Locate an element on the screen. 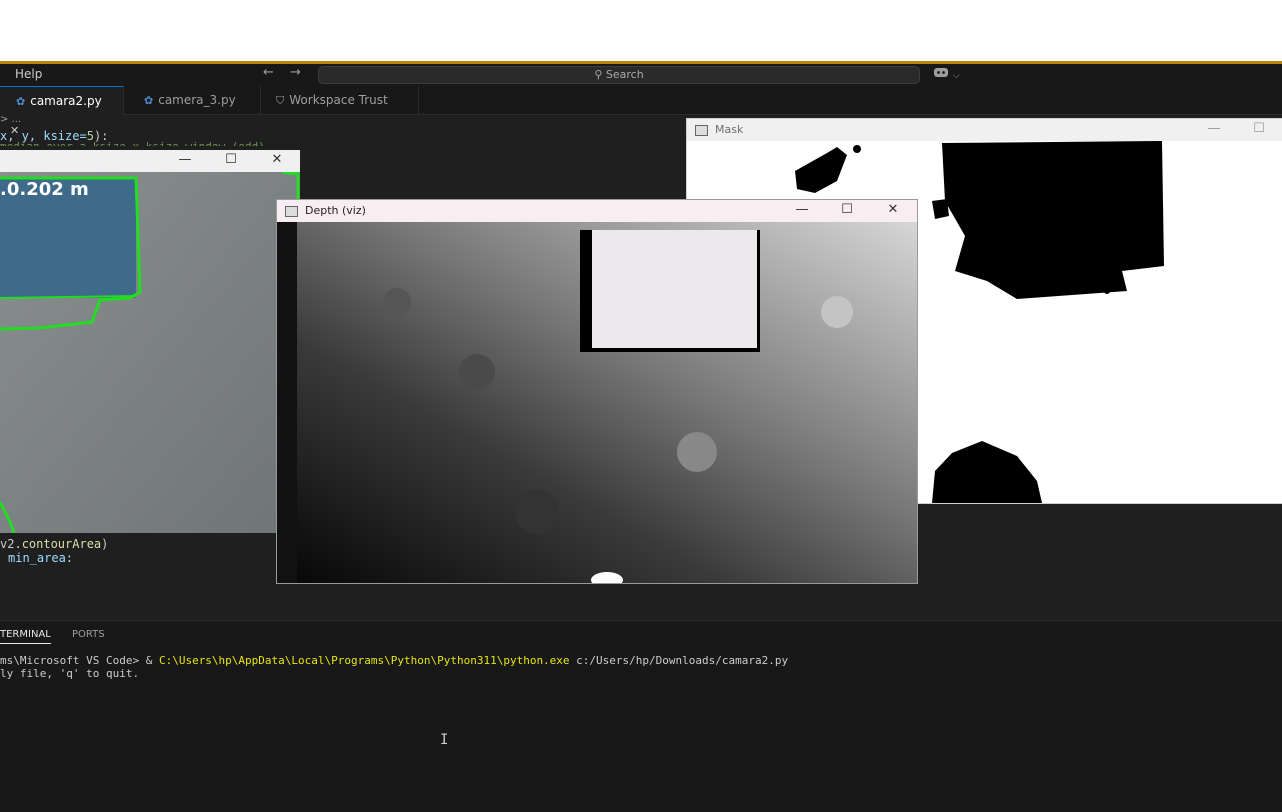 This screenshot has height=812, width=1282. code-function: contourArea is located at coordinates (61, 544).